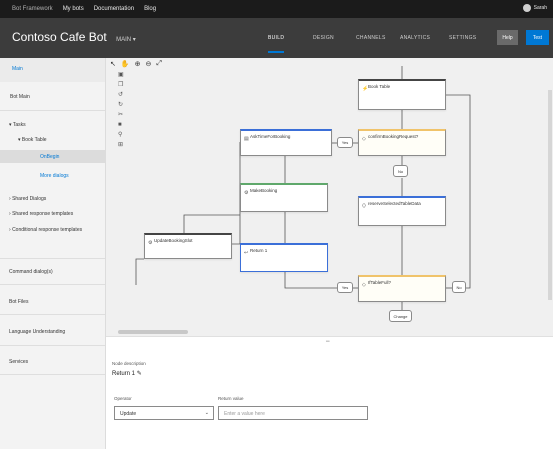 This screenshot has width=553, height=449. What do you see at coordinates (246, 193) in the screenshot?
I see `code-icon: ⚙` at bounding box center [246, 193].